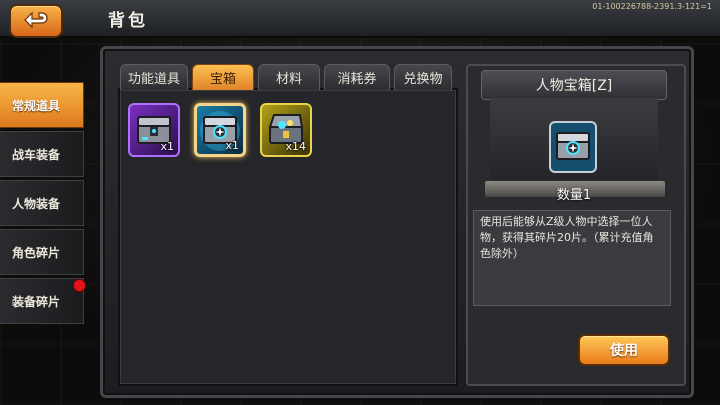 The height and width of the screenshot is (405, 720). I want to click on tab-exchange-items: 兑换物, so click(423, 77).